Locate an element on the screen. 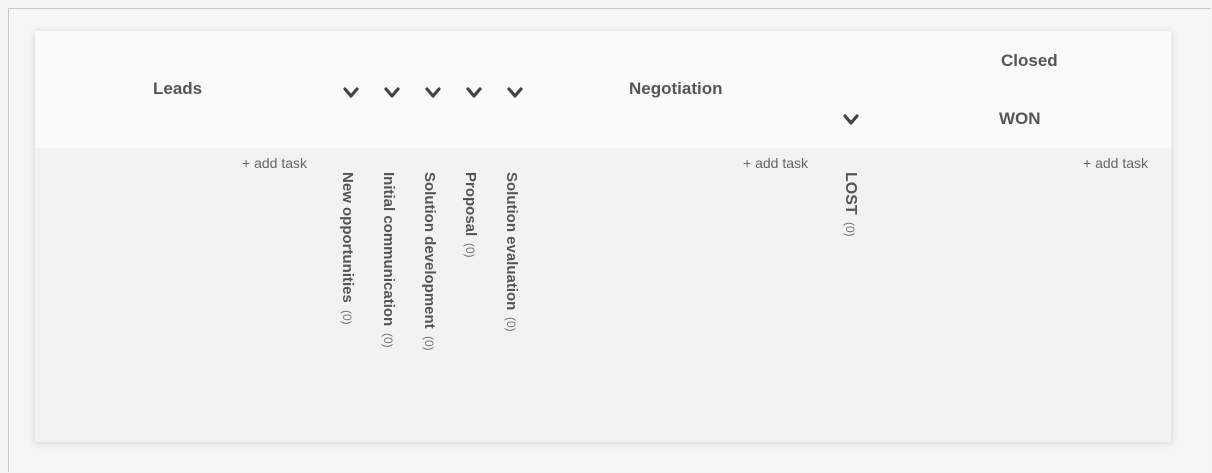 This screenshot has height=473, width=1212. expand-new-opportunities-icon is located at coordinates (351, 93).